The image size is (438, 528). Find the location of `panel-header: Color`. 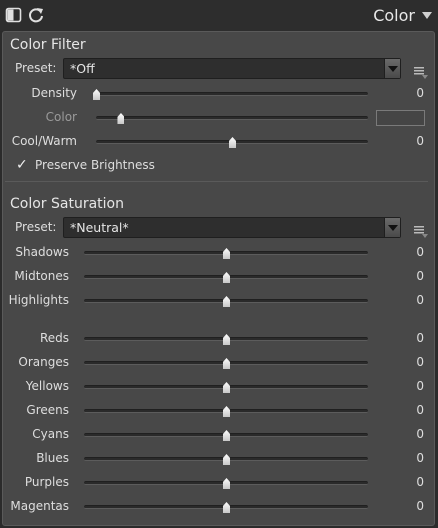

panel-header: Color is located at coordinates (219, 15).